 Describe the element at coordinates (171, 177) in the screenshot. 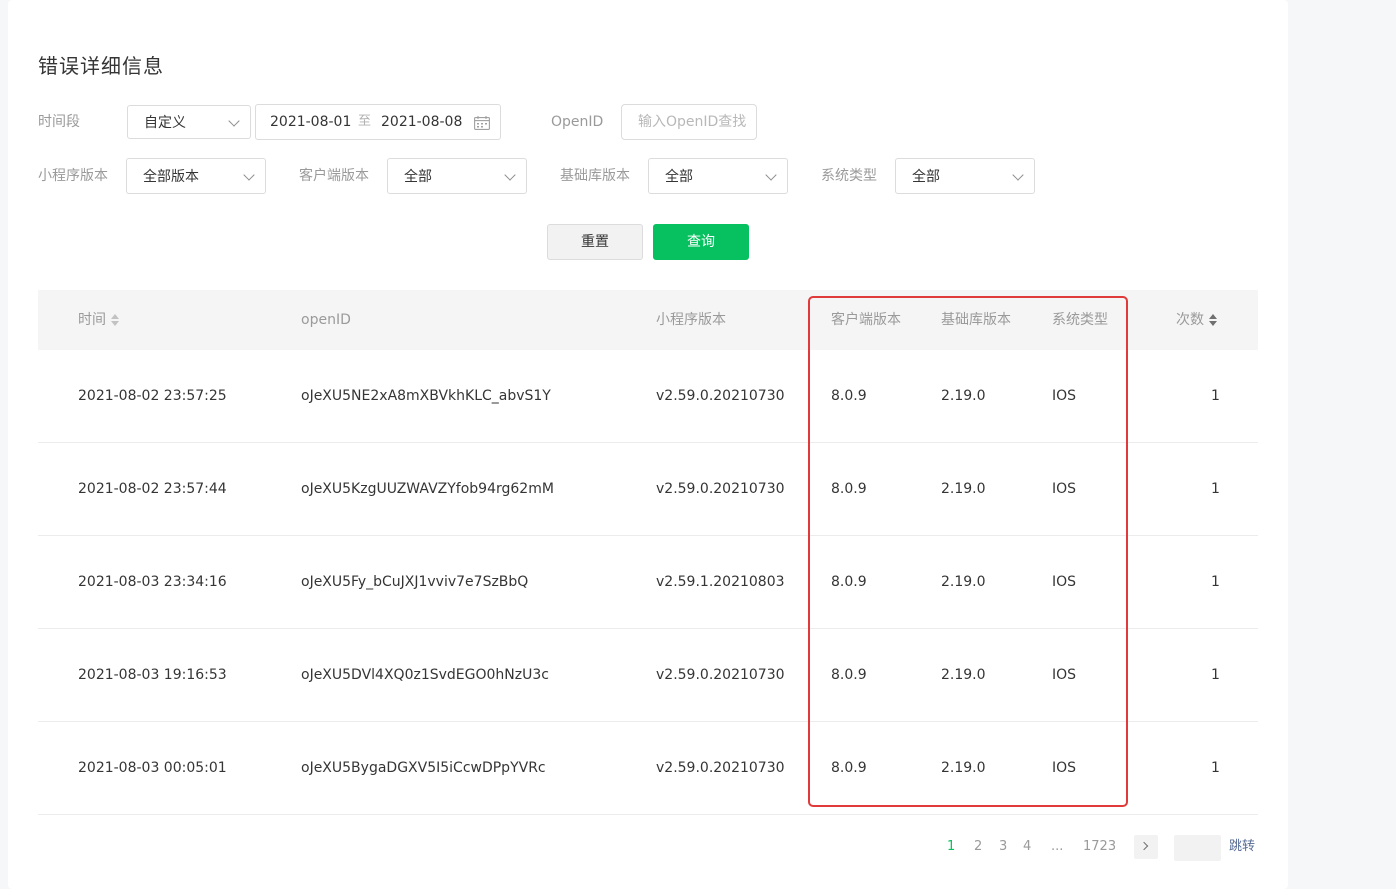

I see `mini-version-value: 全部版本` at that location.